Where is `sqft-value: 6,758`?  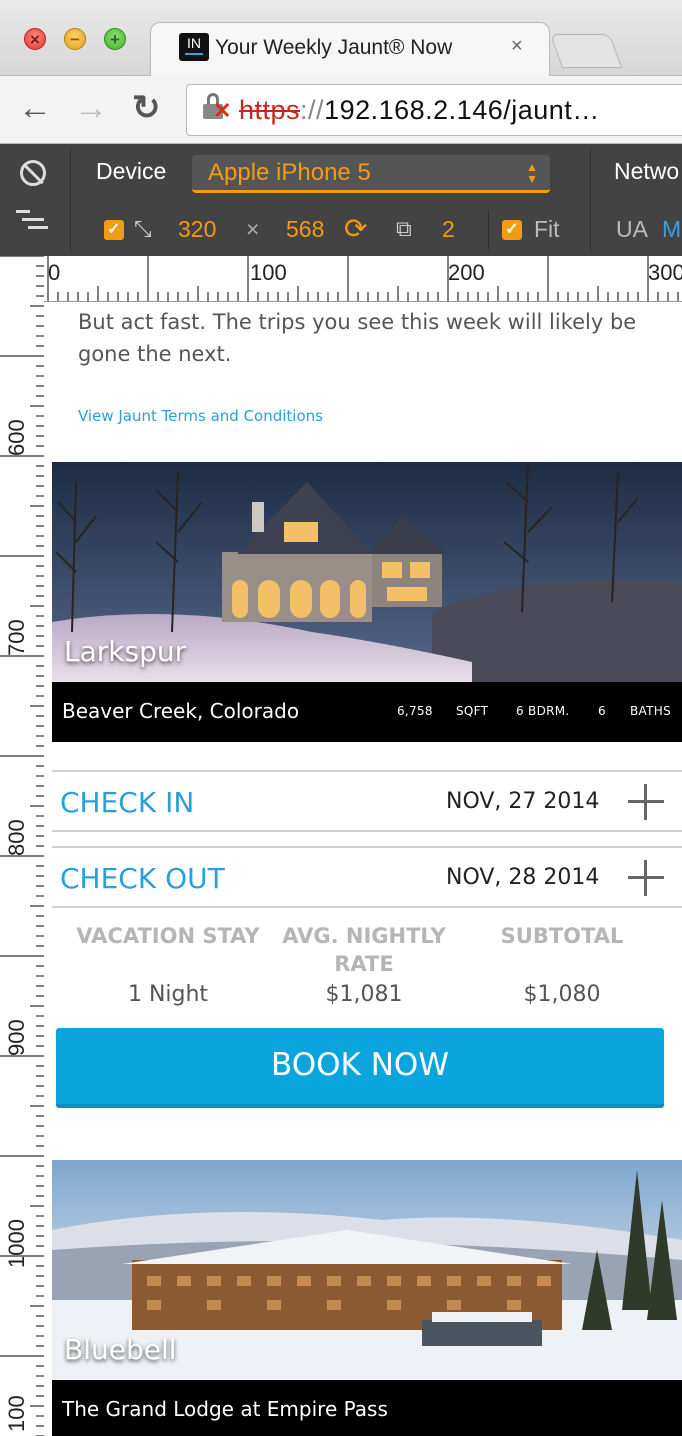
sqft-value: 6,758 is located at coordinates (415, 711).